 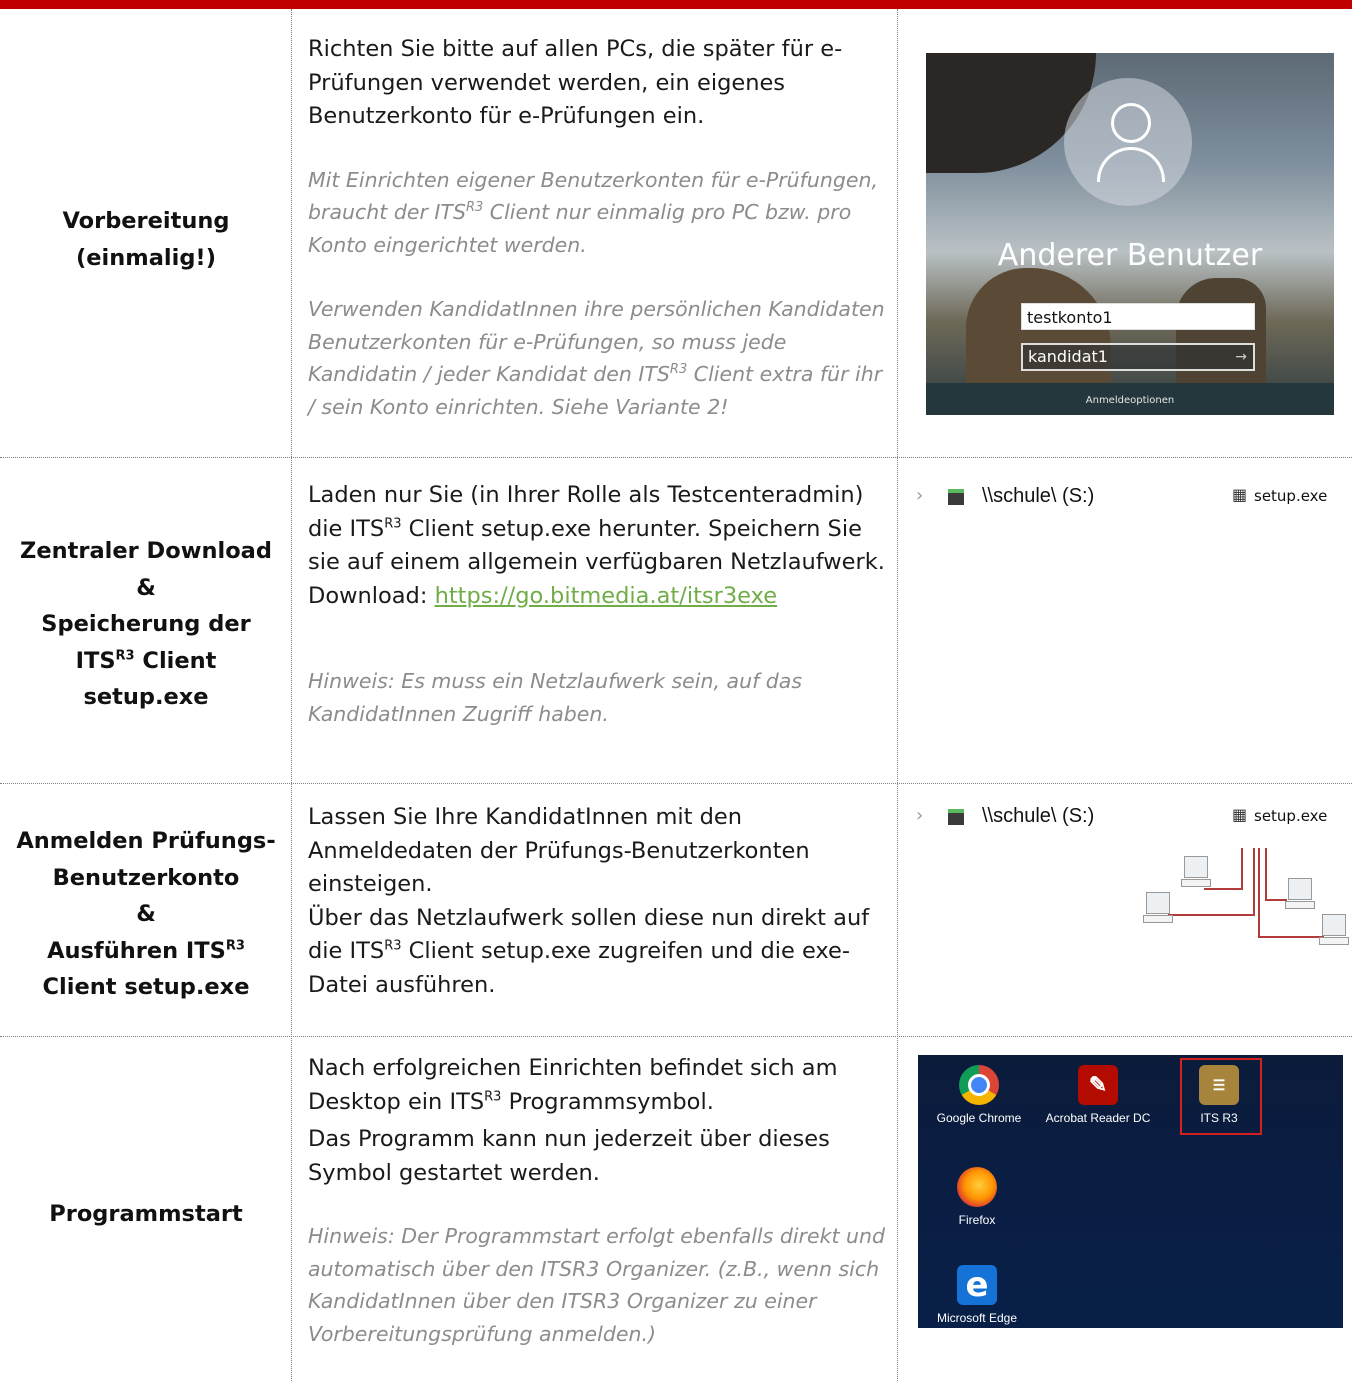 I want to click on network-diagram, so click(x=1245, y=898).